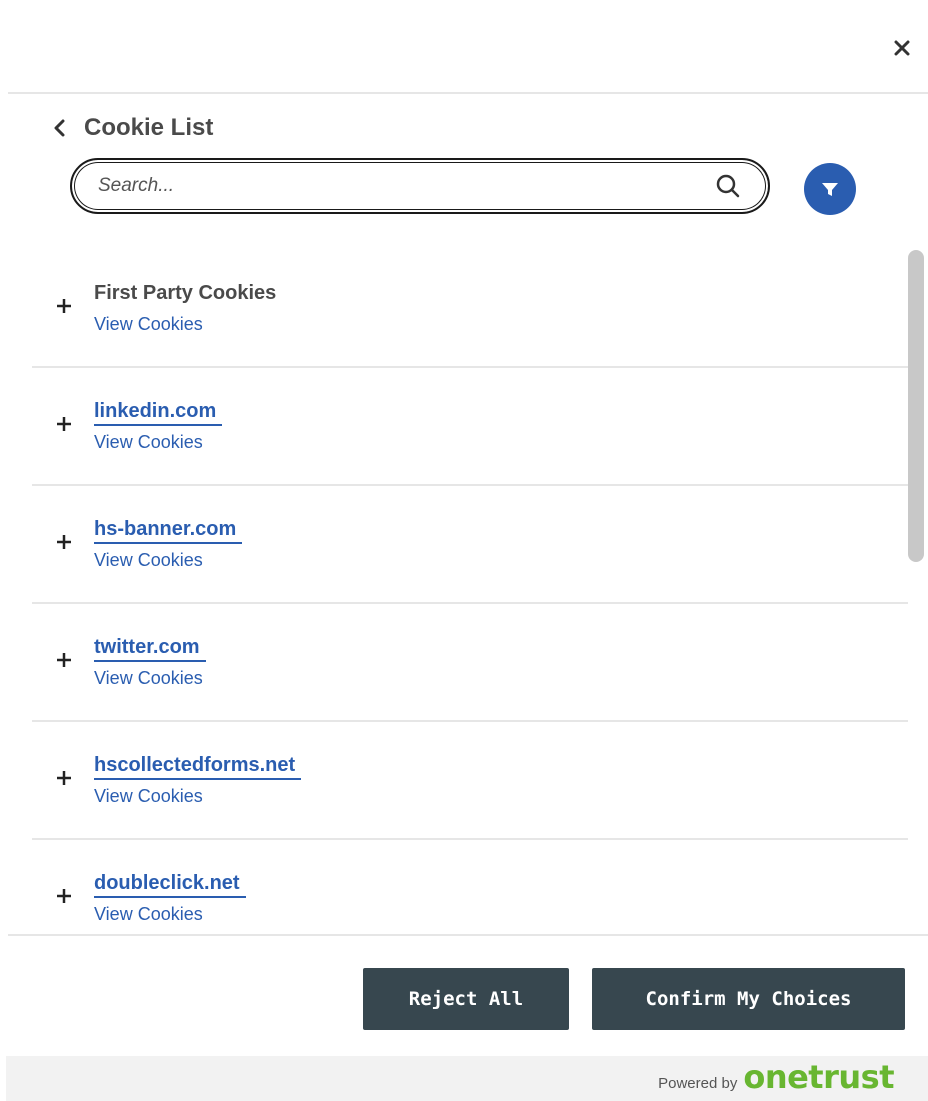 The height and width of the screenshot is (1101, 928). I want to click on top-divider, so click(468, 93).